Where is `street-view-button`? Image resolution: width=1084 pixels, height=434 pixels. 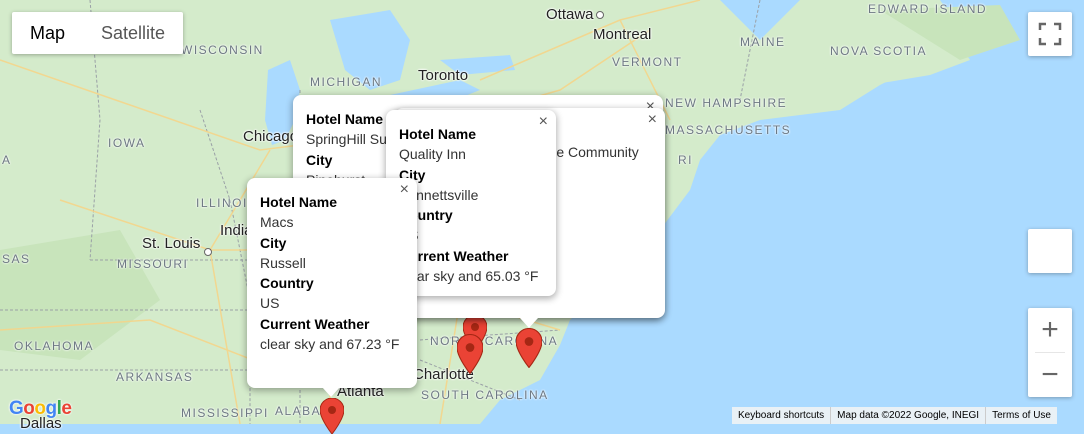 street-view-button is located at coordinates (1050, 251).